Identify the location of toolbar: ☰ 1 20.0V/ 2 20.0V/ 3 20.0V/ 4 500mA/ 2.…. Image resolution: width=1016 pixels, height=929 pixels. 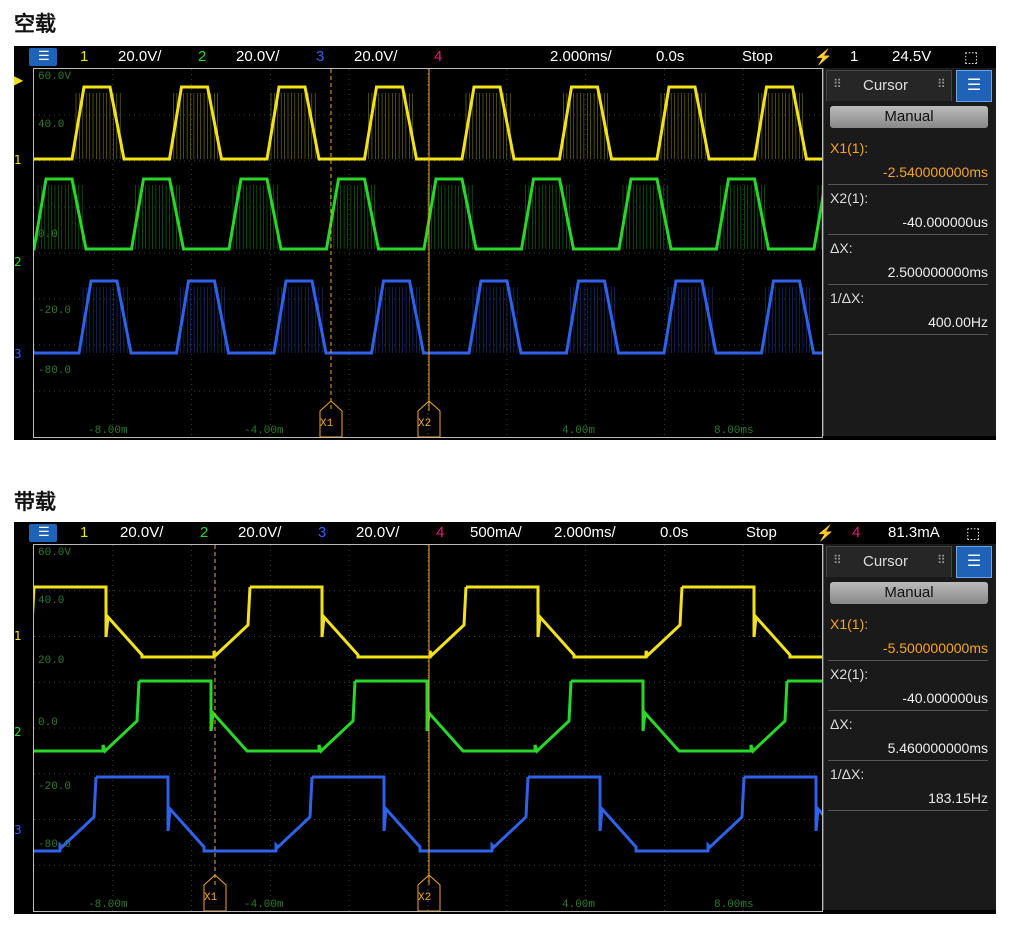
(505, 533).